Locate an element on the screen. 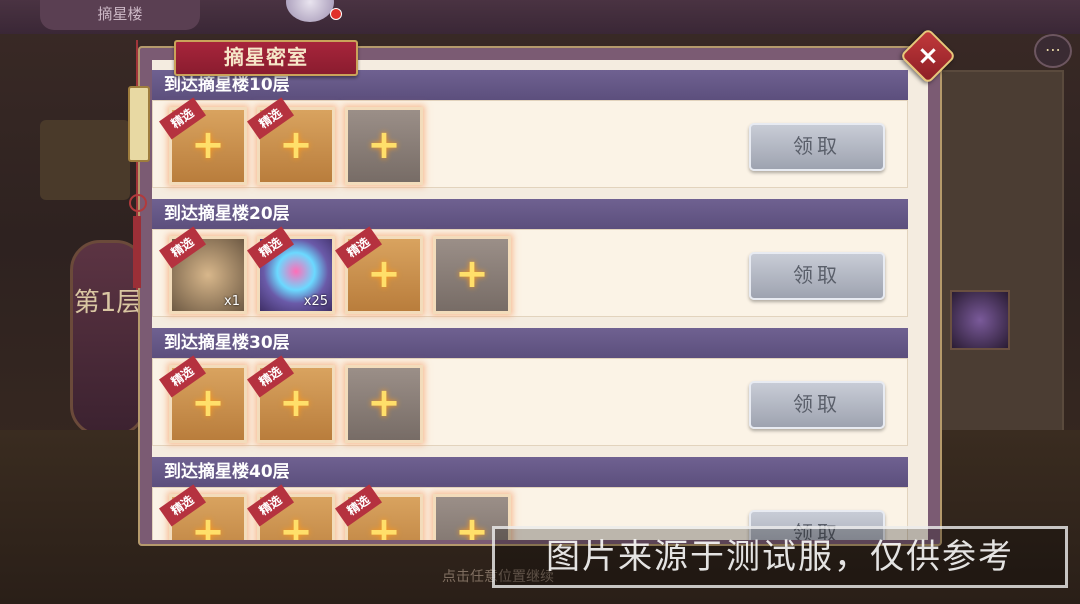 This screenshot has width=1080, height=604. reward-row-body: x1 精选 x25 精选 + 精选 + 领取 is located at coordinates (530, 271).